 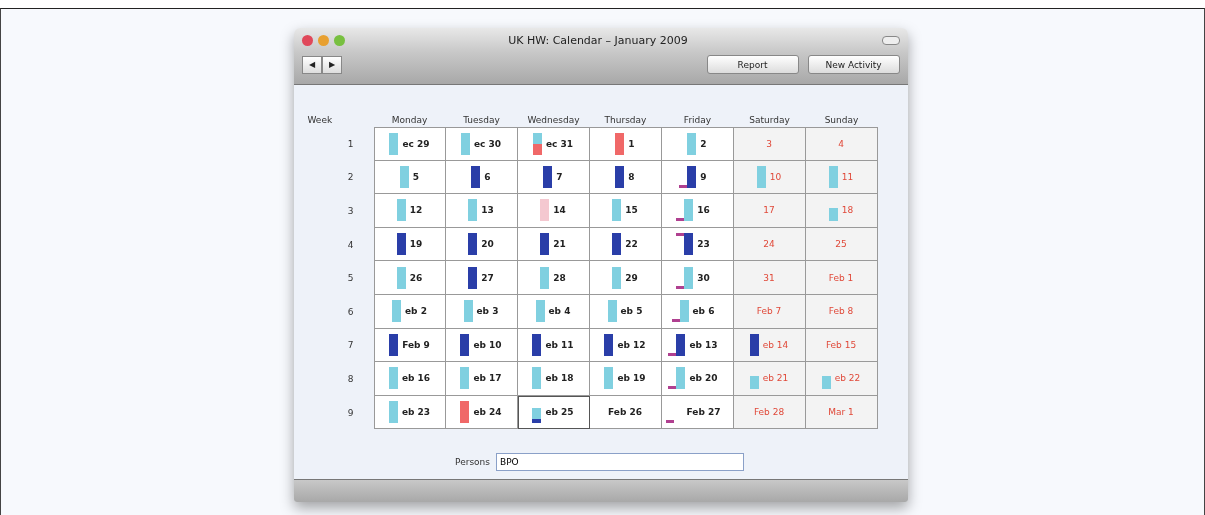 I want to click on day-cell: 10, so click(x=769, y=177).